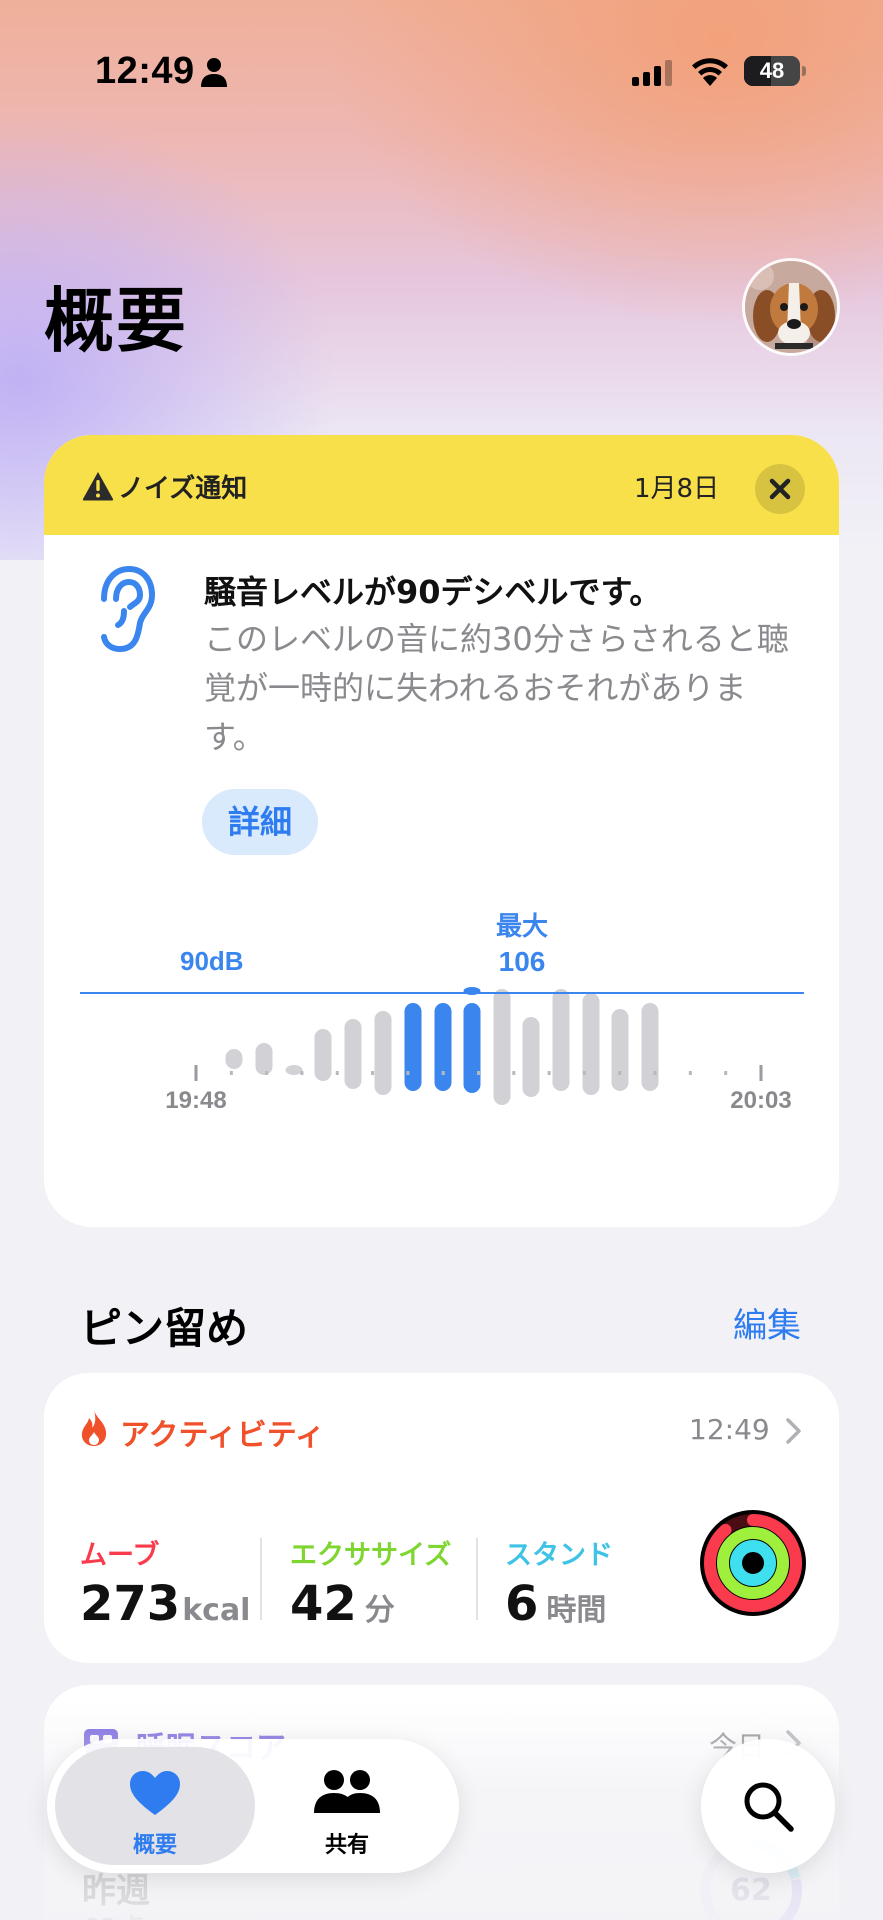 This screenshot has width=883, height=1920. I want to click on threshold-label: 90dB, so click(212, 961).